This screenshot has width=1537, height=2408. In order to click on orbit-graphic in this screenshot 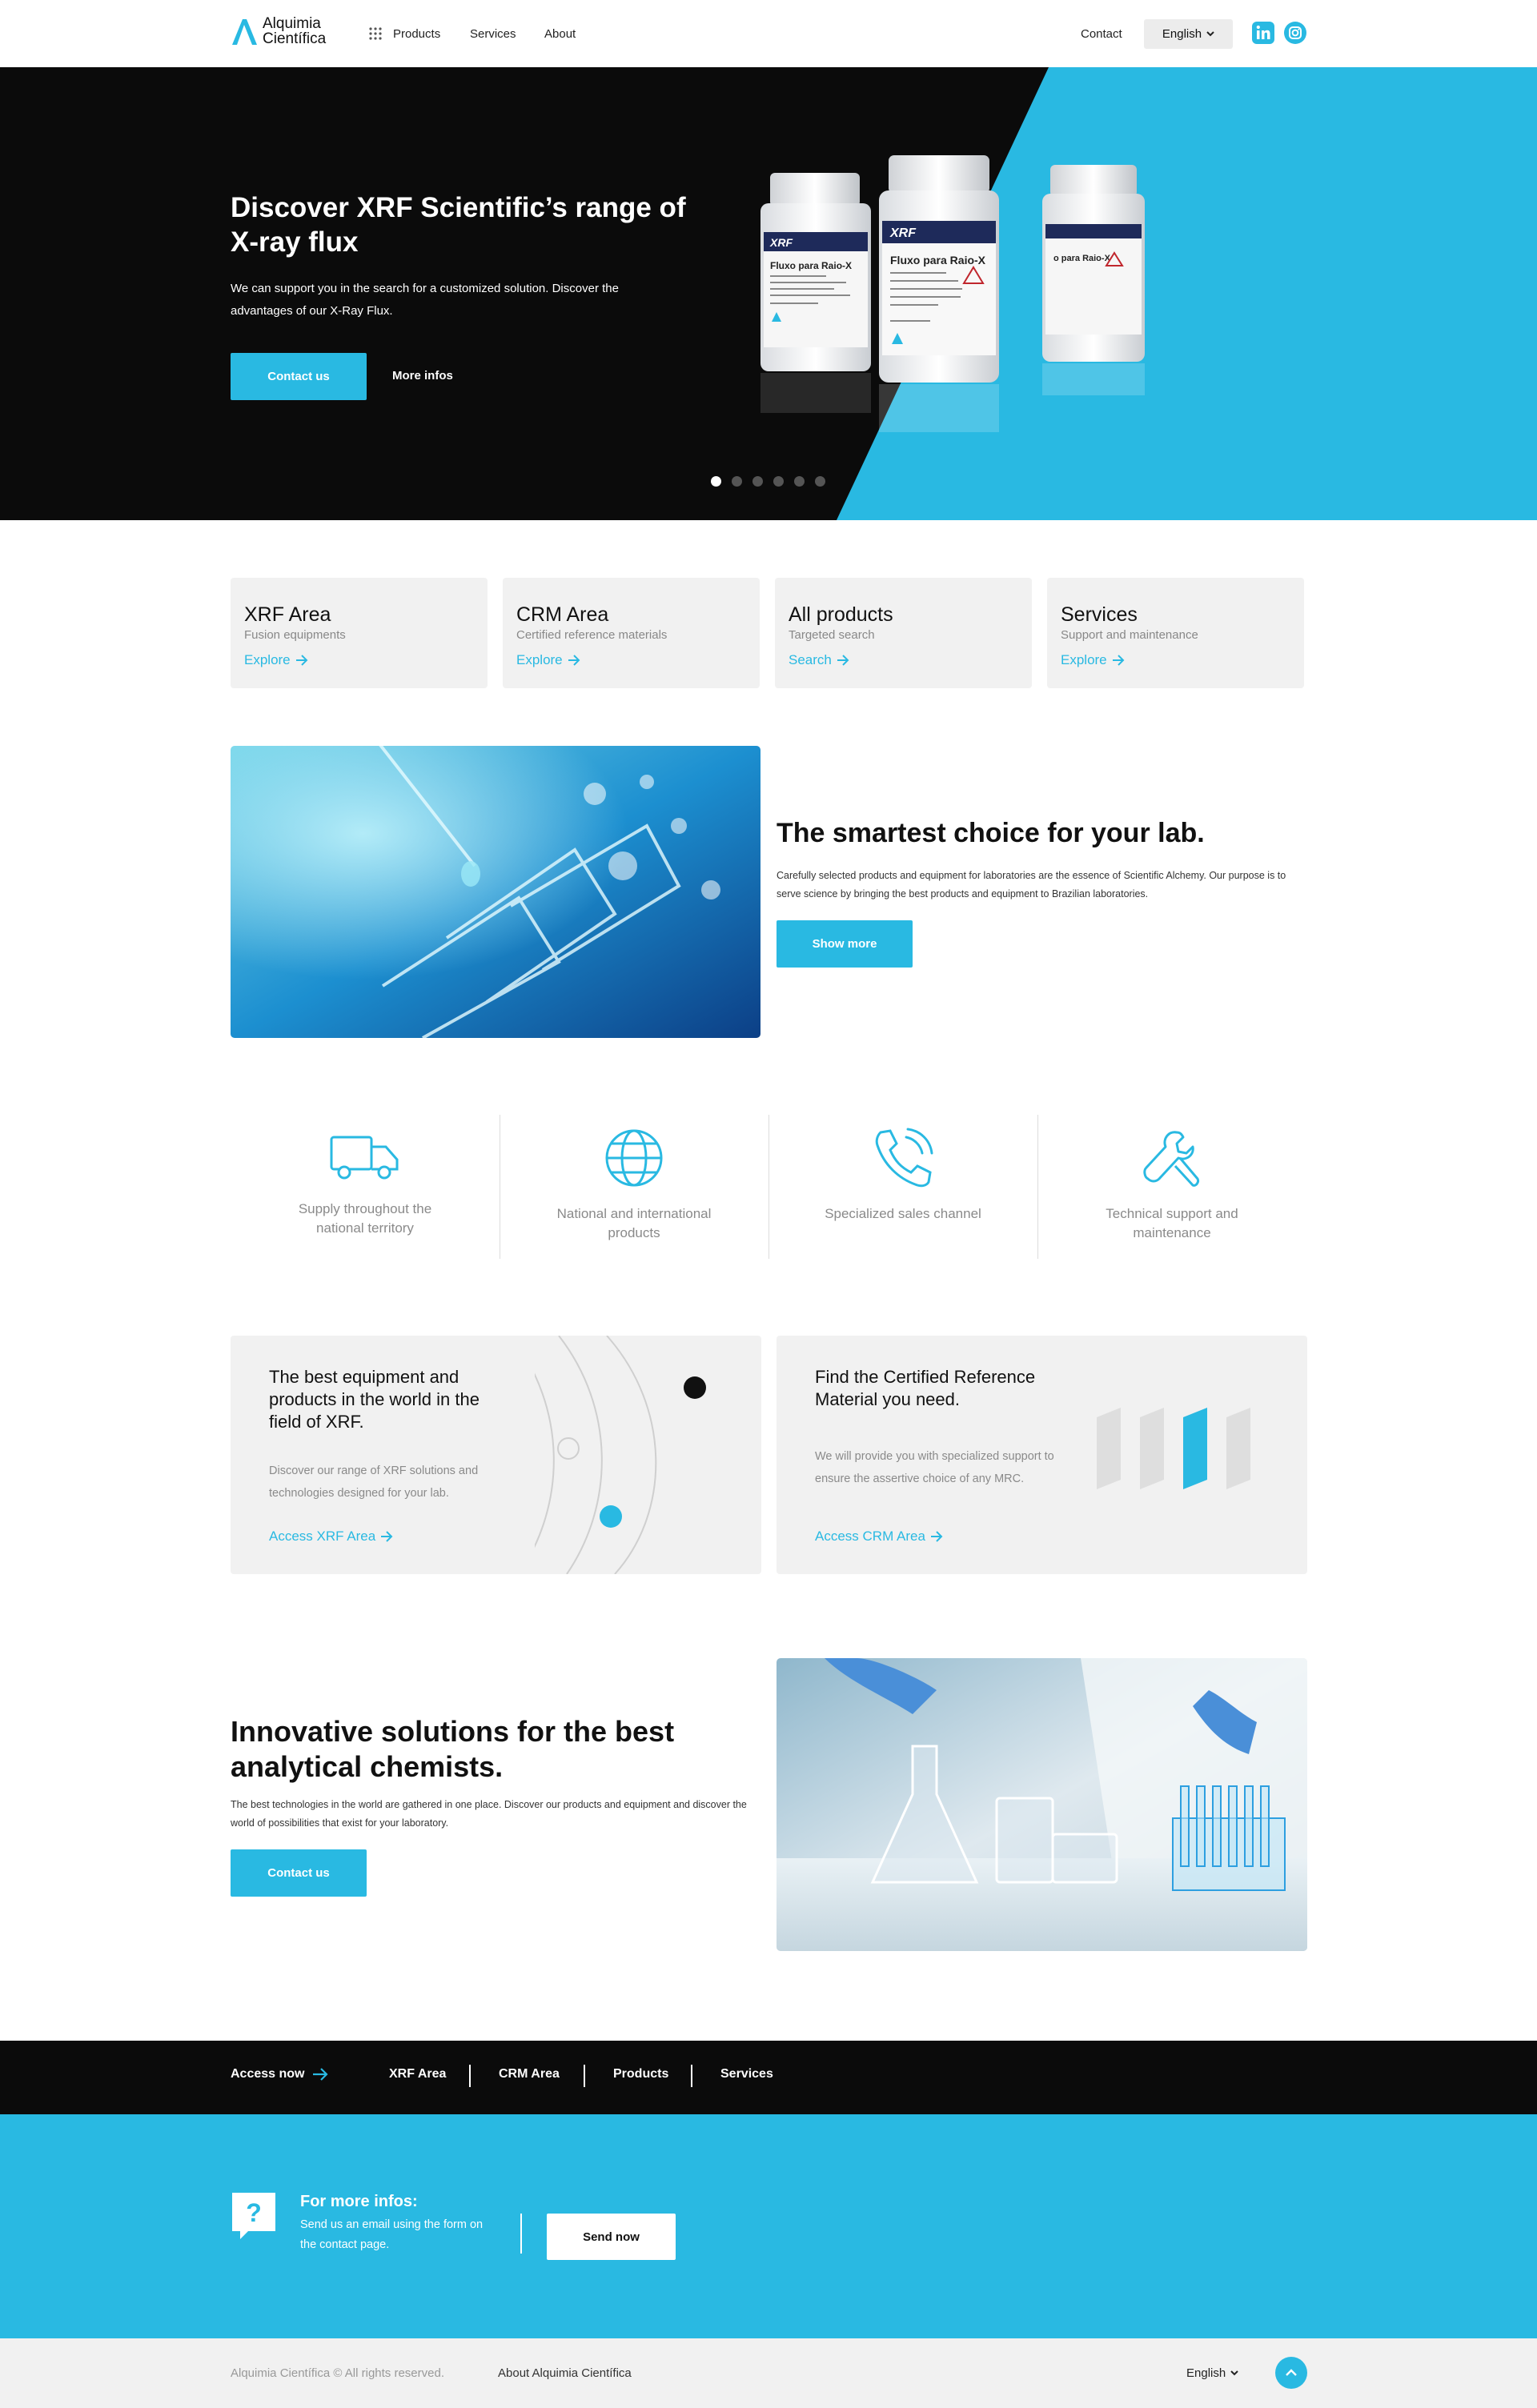, I will do `click(621, 1455)`.